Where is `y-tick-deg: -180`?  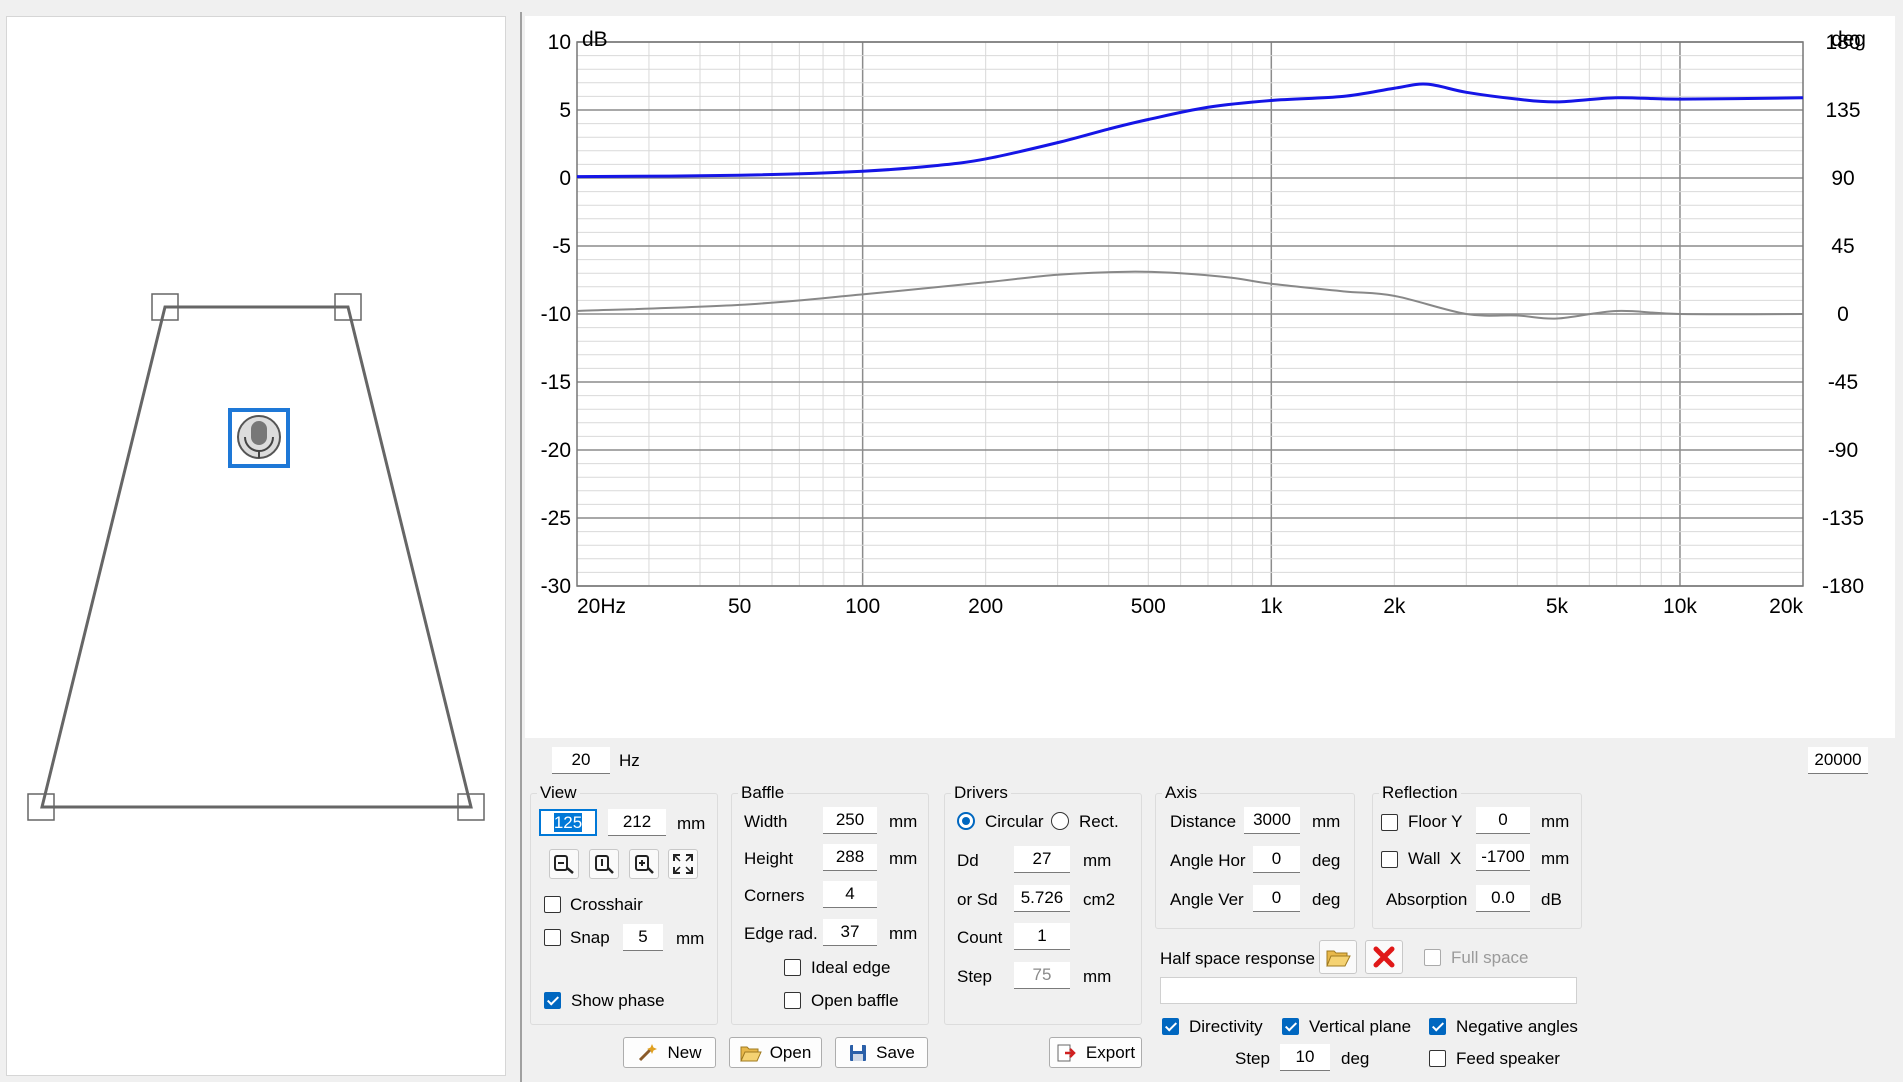
y-tick-deg: -180 is located at coordinates (1843, 586).